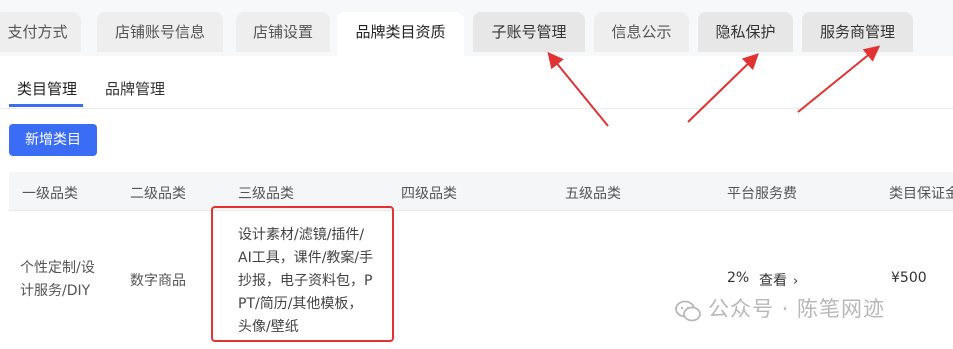 The image size is (953, 349). What do you see at coordinates (400, 34) in the screenshot?
I see `tab-brand-category-qualification: 品牌类目资质` at bounding box center [400, 34].